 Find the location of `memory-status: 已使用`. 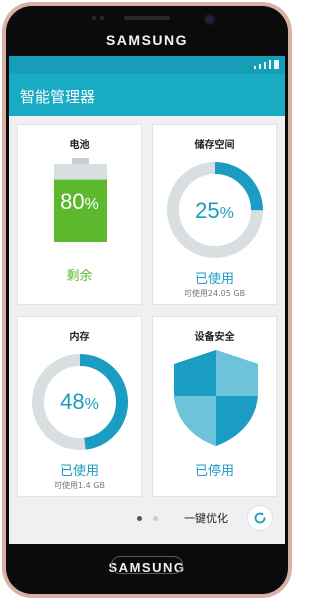

memory-status: 已使用 is located at coordinates (79, 471).